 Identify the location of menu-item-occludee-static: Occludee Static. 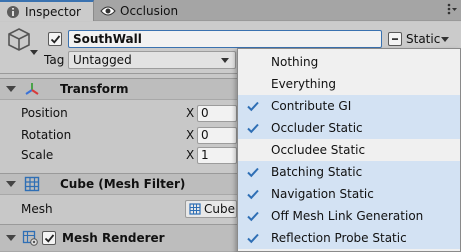
(349, 150).